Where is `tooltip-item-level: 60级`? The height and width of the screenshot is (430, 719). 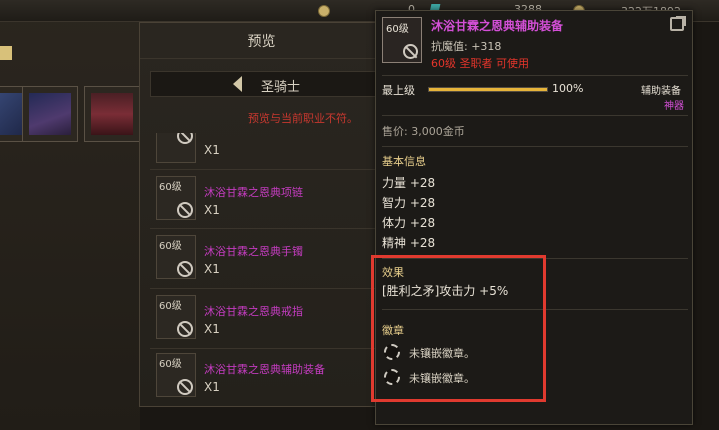 tooltip-item-level: 60级 is located at coordinates (397, 29).